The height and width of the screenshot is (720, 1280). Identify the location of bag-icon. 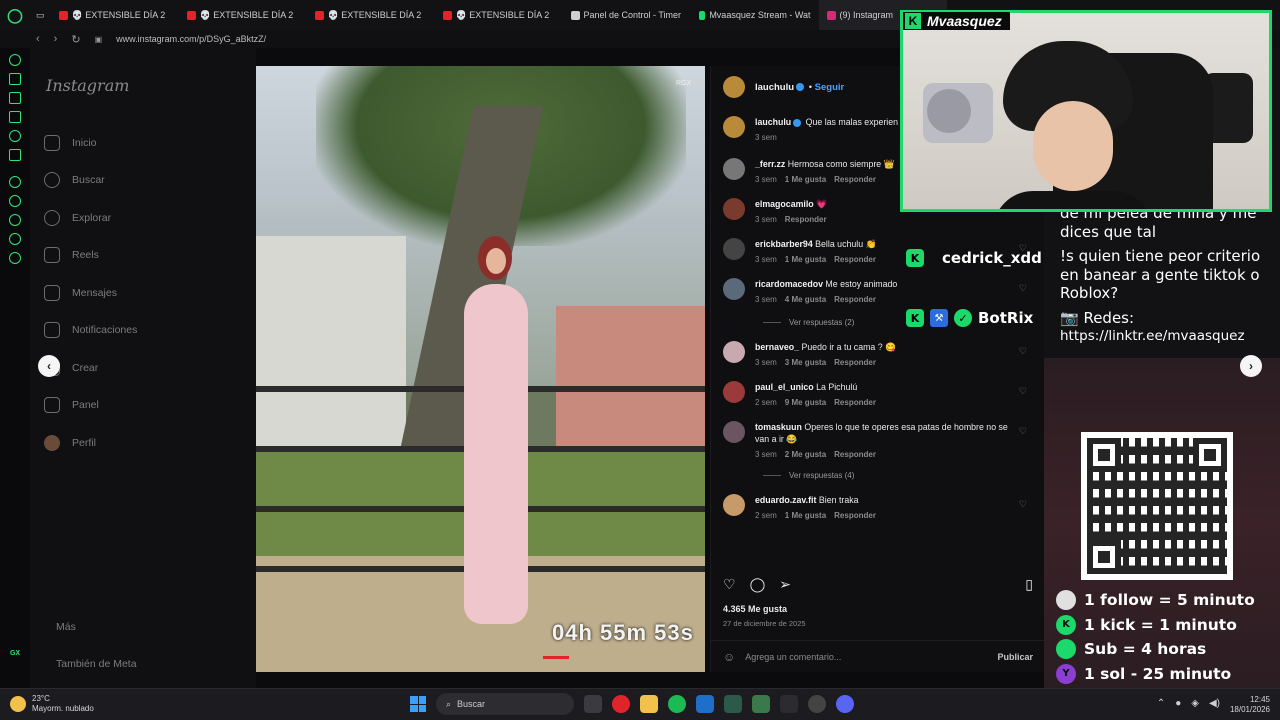
(15, 79).